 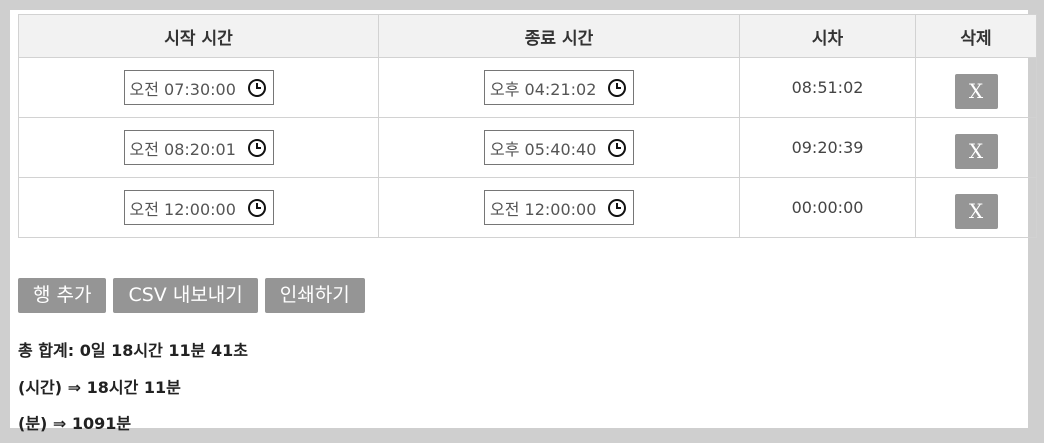 I want to click on action-bar: 행 추가 CSV 내보내기 인쇄하기, so click(x=191, y=295).